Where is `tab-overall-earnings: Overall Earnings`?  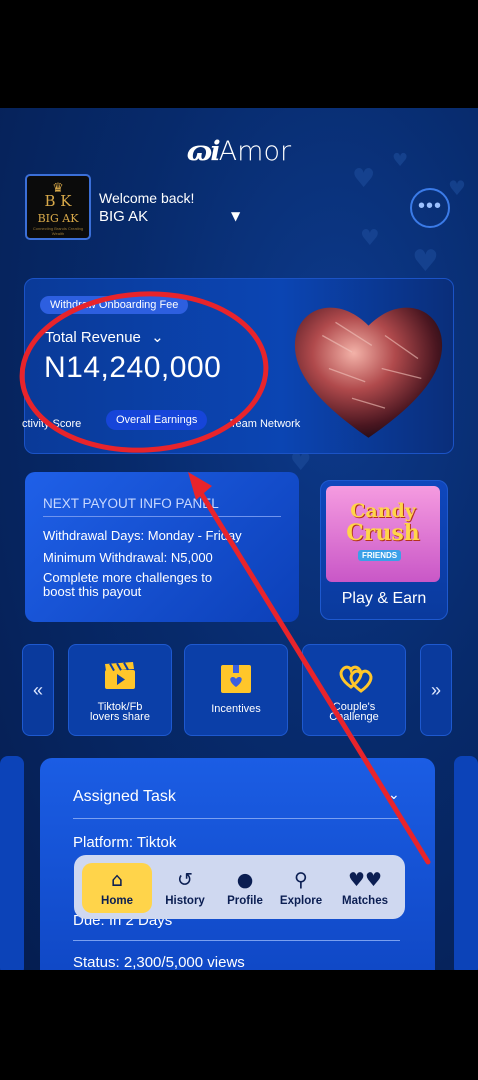
tab-overall-earnings: Overall Earnings is located at coordinates (157, 420).